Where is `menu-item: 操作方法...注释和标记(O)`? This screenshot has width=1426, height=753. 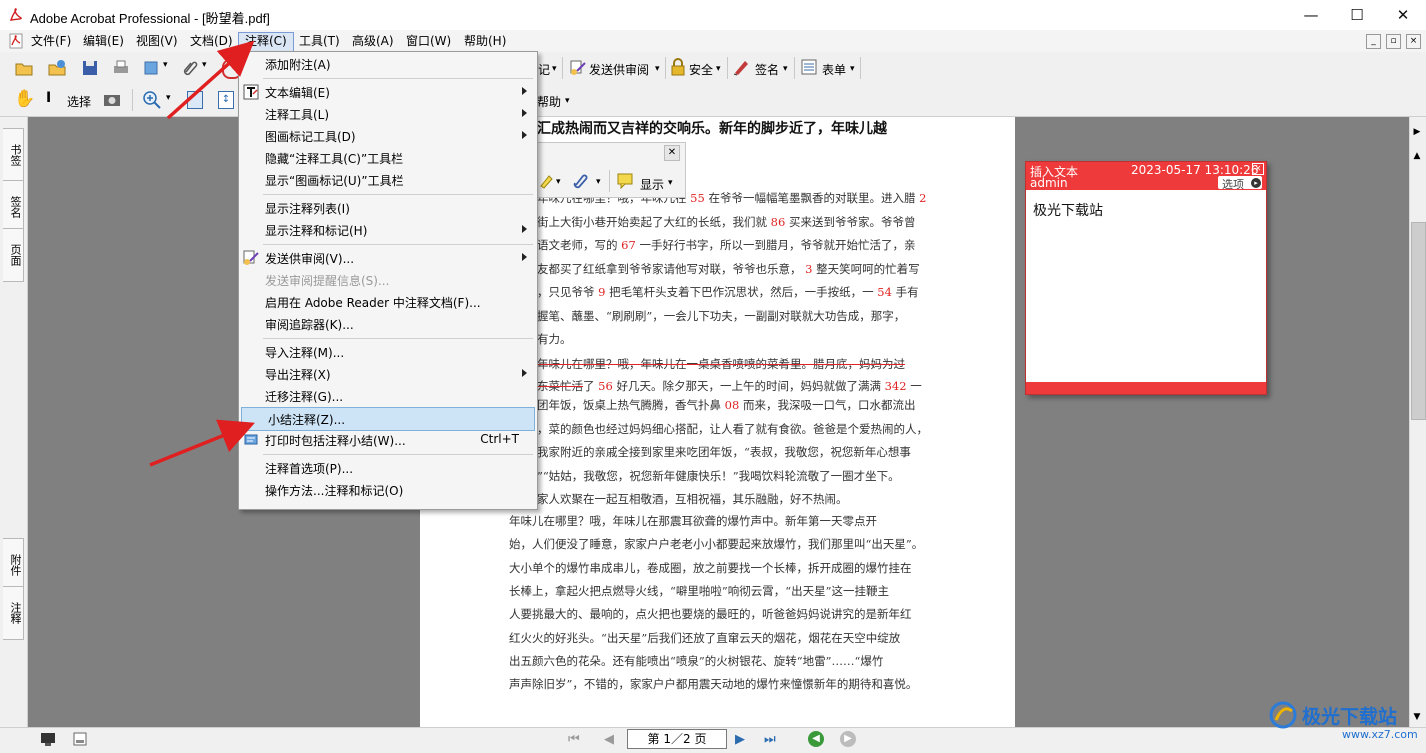 menu-item: 操作方法...注释和标记(O) is located at coordinates (387, 490).